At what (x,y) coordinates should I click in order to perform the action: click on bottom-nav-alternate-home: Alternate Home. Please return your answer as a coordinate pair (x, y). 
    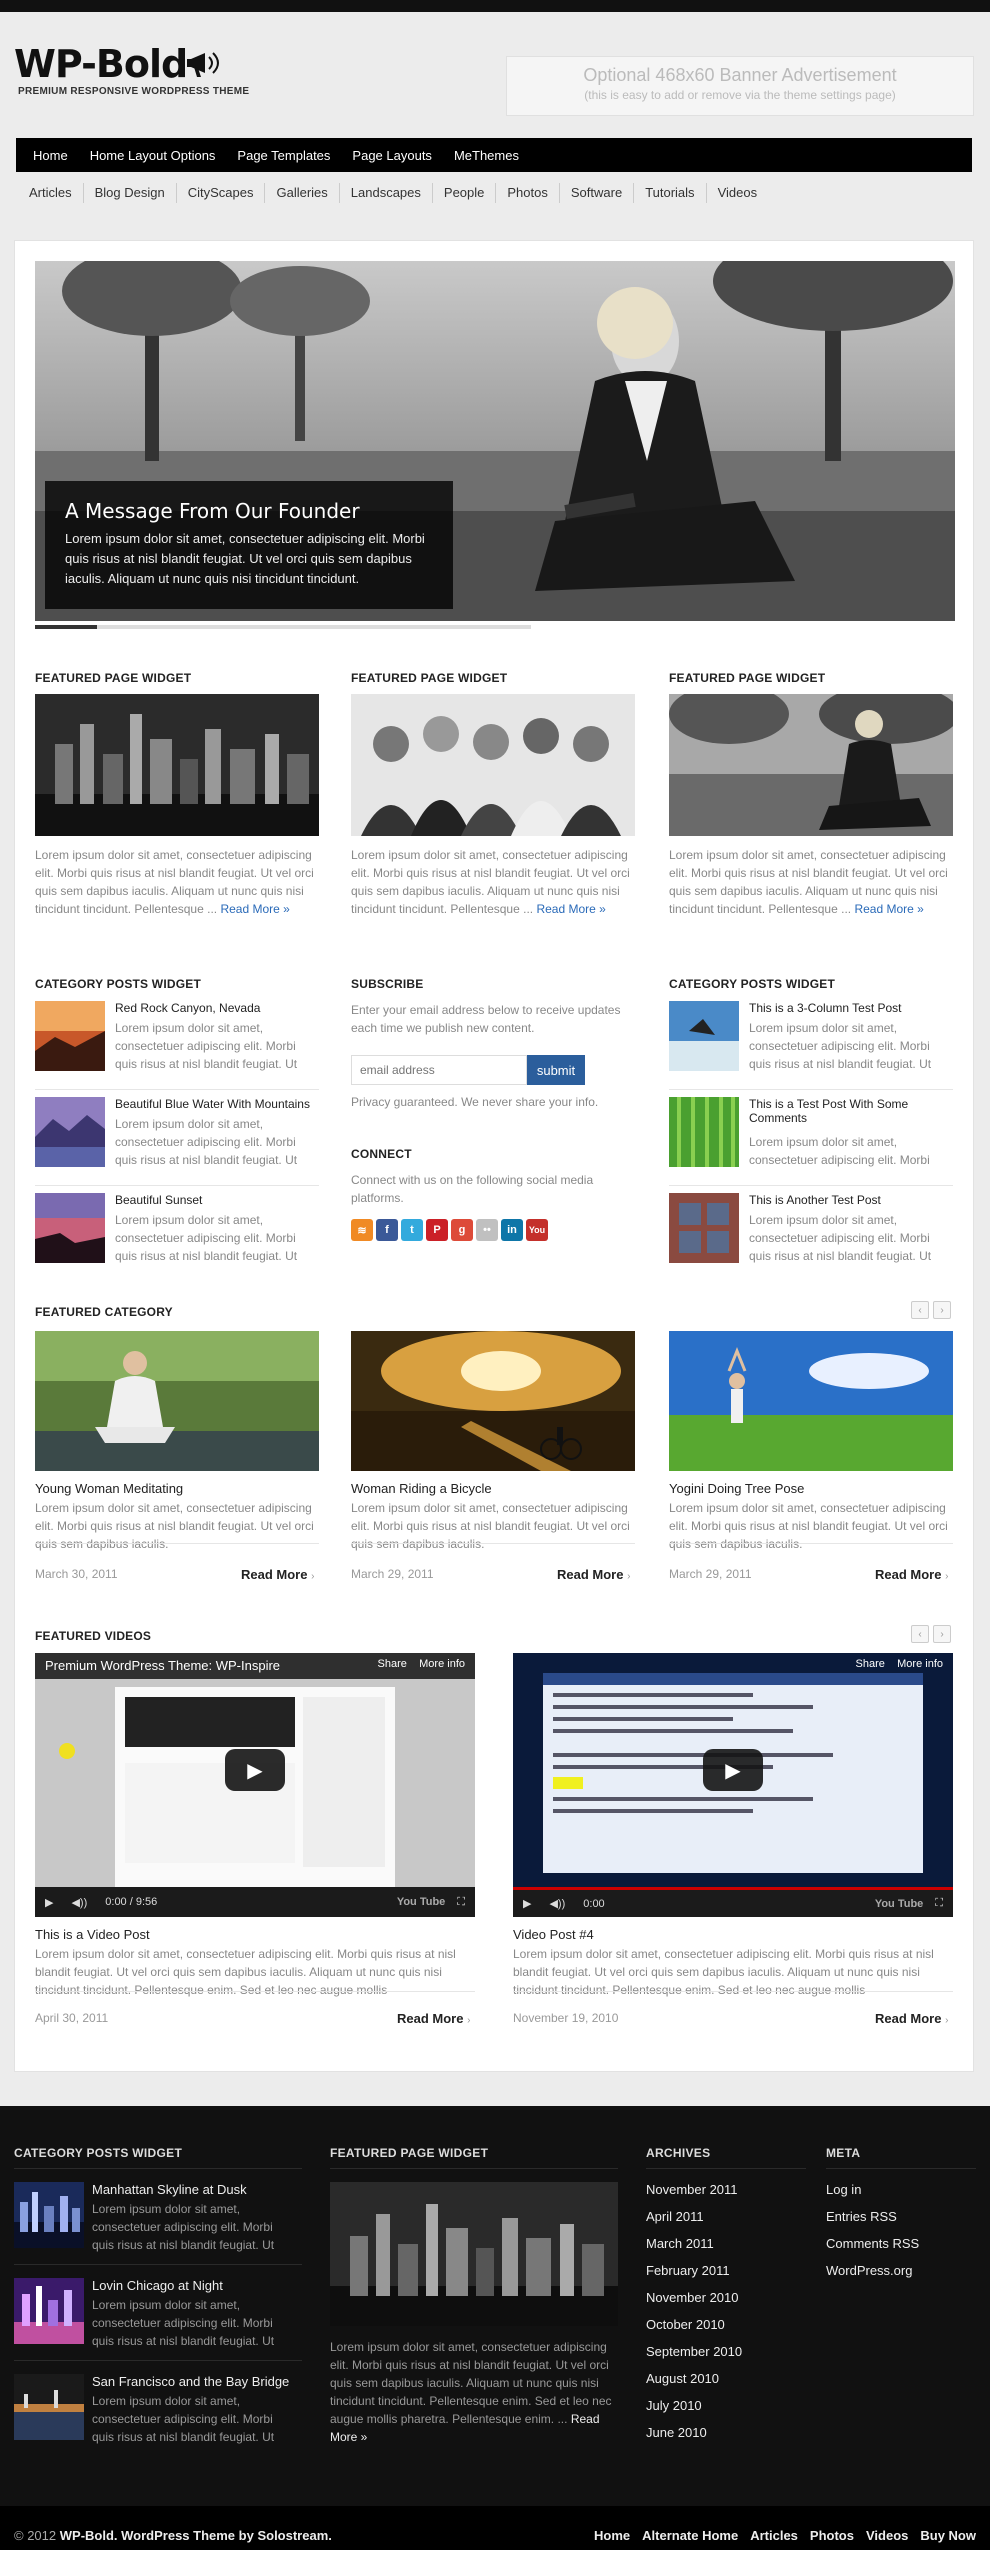
    Looking at the image, I should click on (690, 2535).